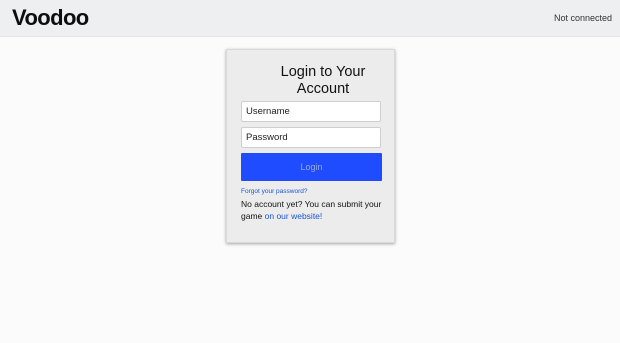  I want to click on website-link: on our website!, so click(294, 216).